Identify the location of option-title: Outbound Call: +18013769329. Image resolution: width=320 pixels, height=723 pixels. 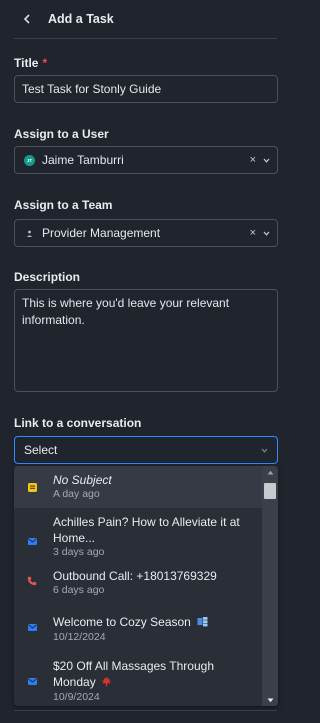
(135, 576).